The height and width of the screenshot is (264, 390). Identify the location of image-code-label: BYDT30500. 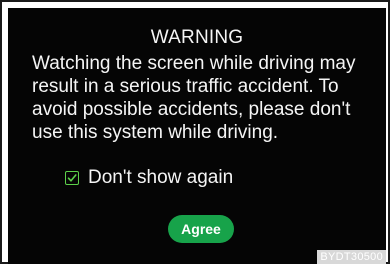
(351, 257).